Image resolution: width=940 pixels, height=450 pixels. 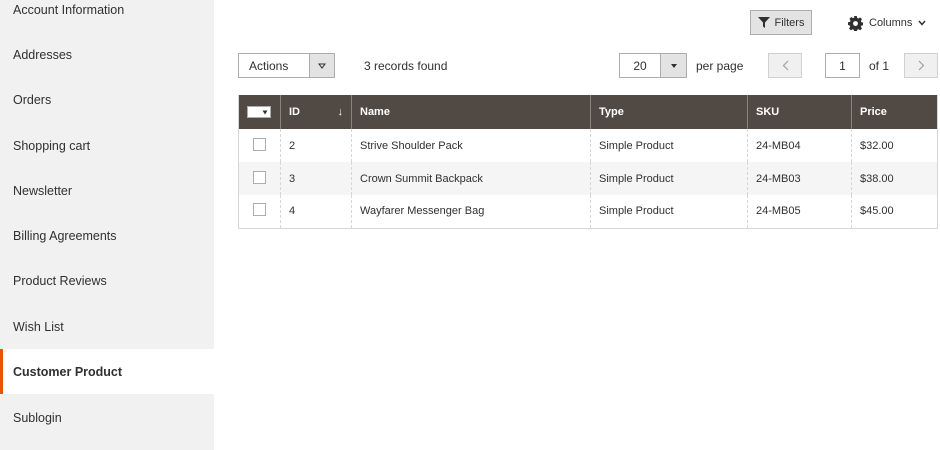 What do you see at coordinates (894, 178) in the screenshot?
I see `cell-price: $38.00` at bounding box center [894, 178].